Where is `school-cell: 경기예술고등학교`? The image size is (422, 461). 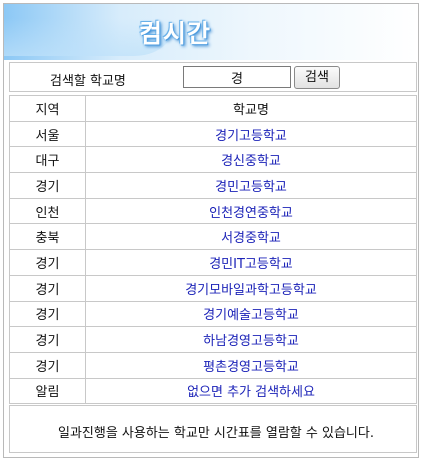
school-cell: 경기예술고등학교 is located at coordinates (251, 314).